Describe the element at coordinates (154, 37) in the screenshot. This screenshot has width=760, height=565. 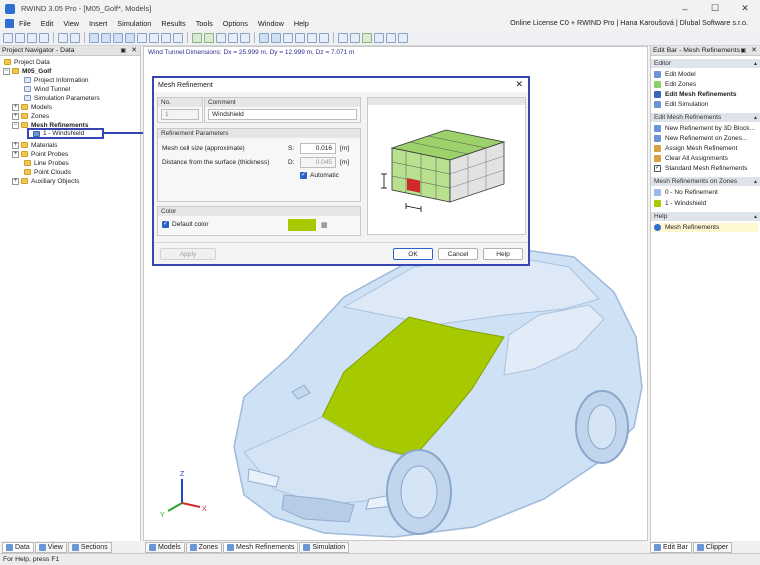
I see `iso-view-icon` at that location.